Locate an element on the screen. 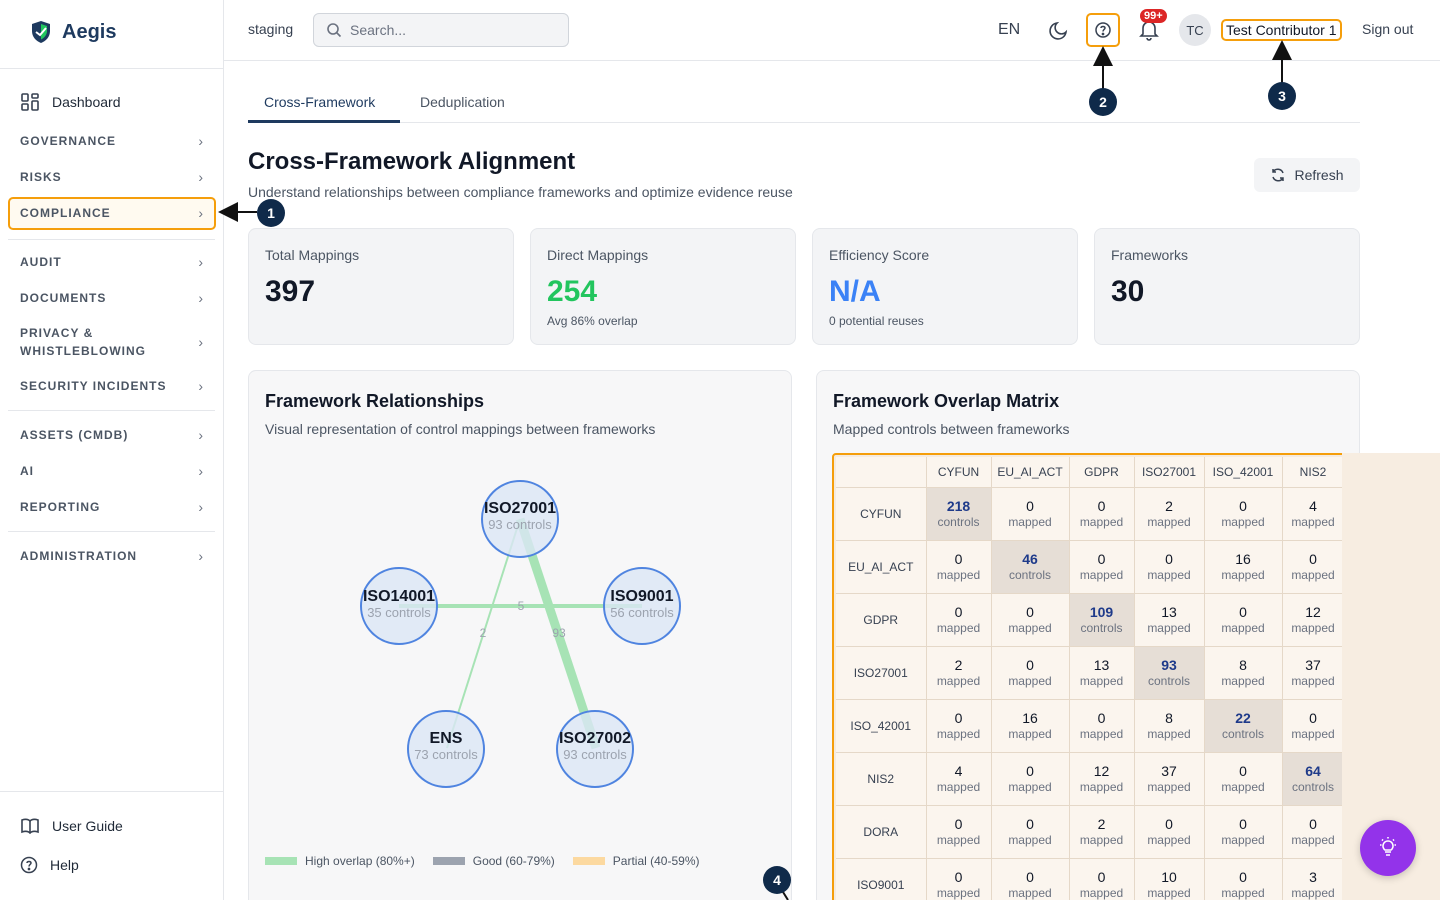 This screenshot has width=1440, height=900. language-switcher: EN is located at coordinates (1009, 30).